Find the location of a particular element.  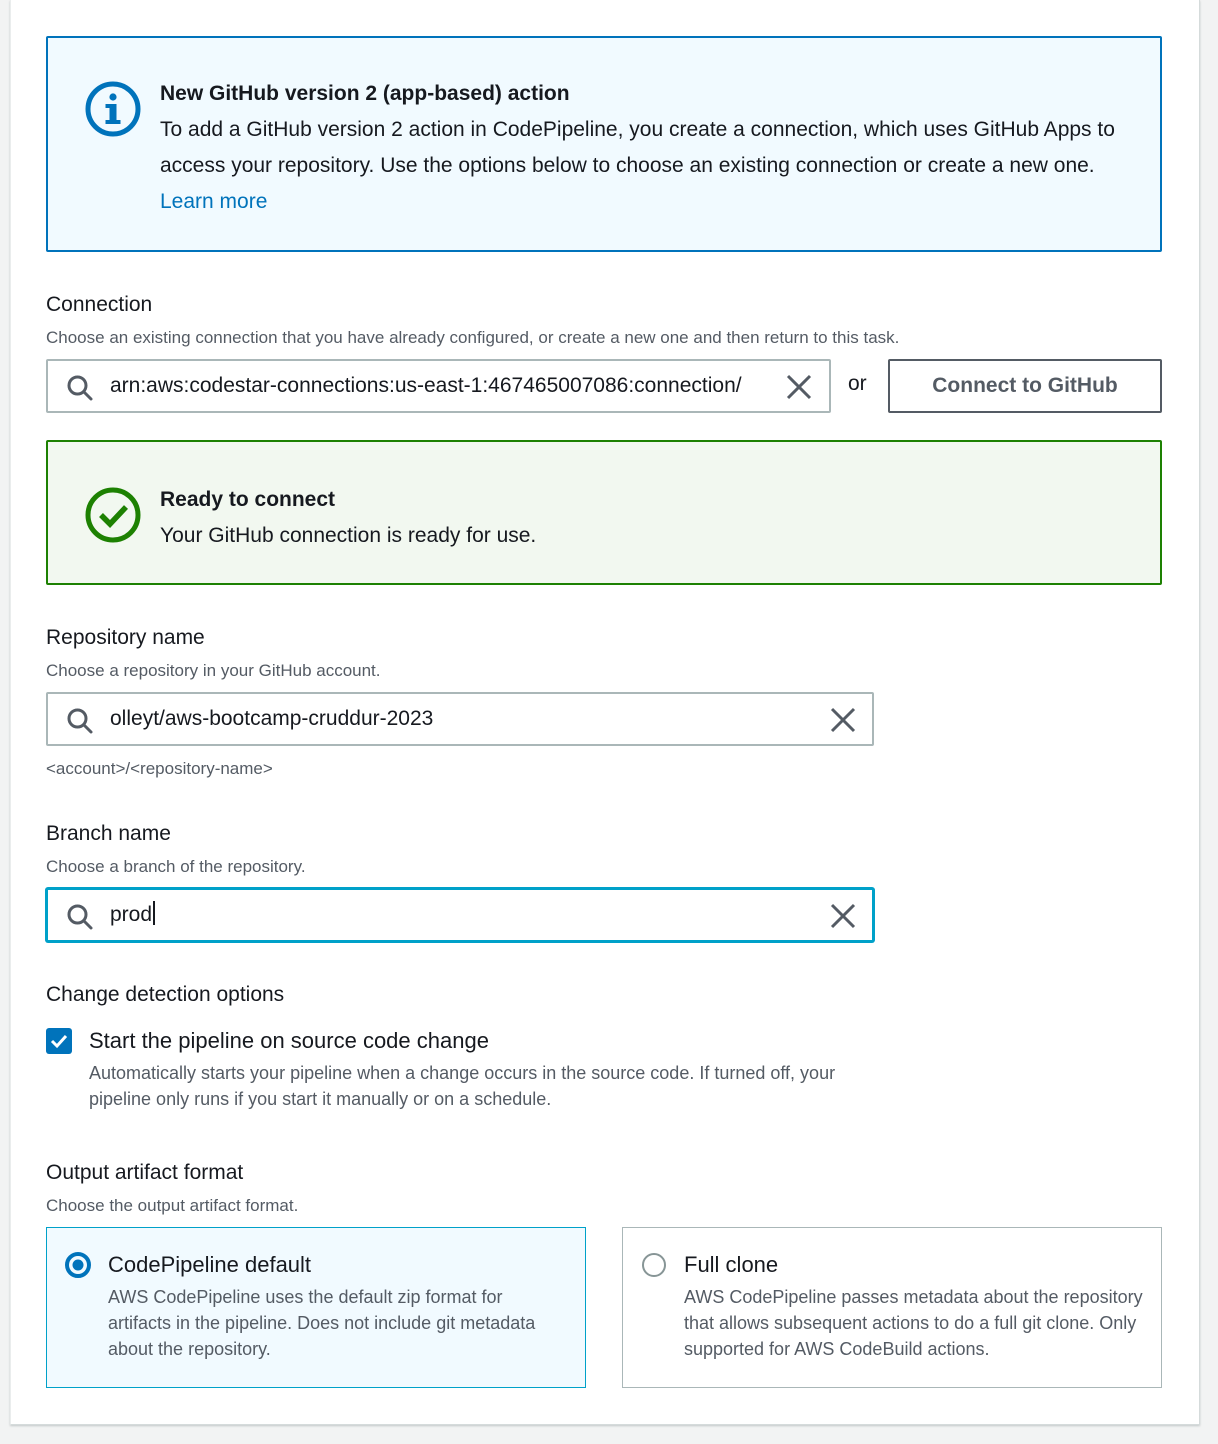

success-check-icon is located at coordinates (113, 517).